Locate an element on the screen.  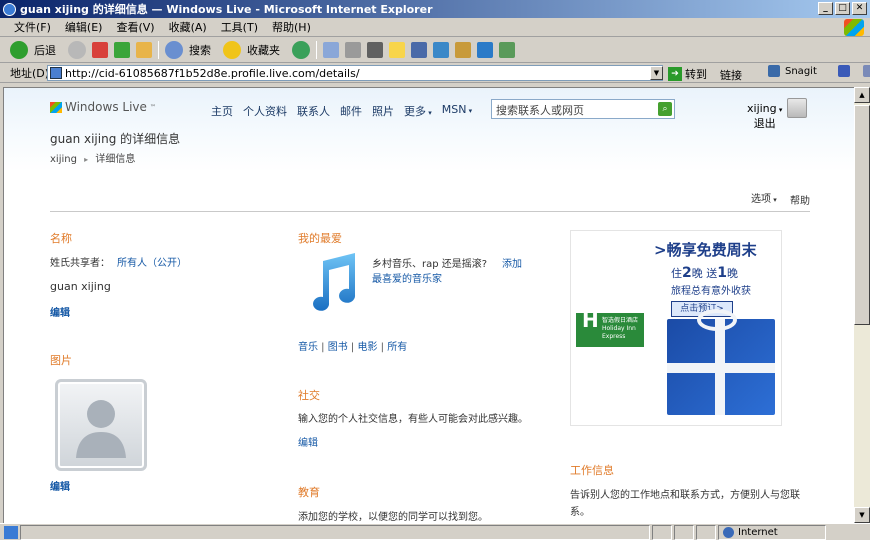
print-icon is located at coordinates (353, 49).